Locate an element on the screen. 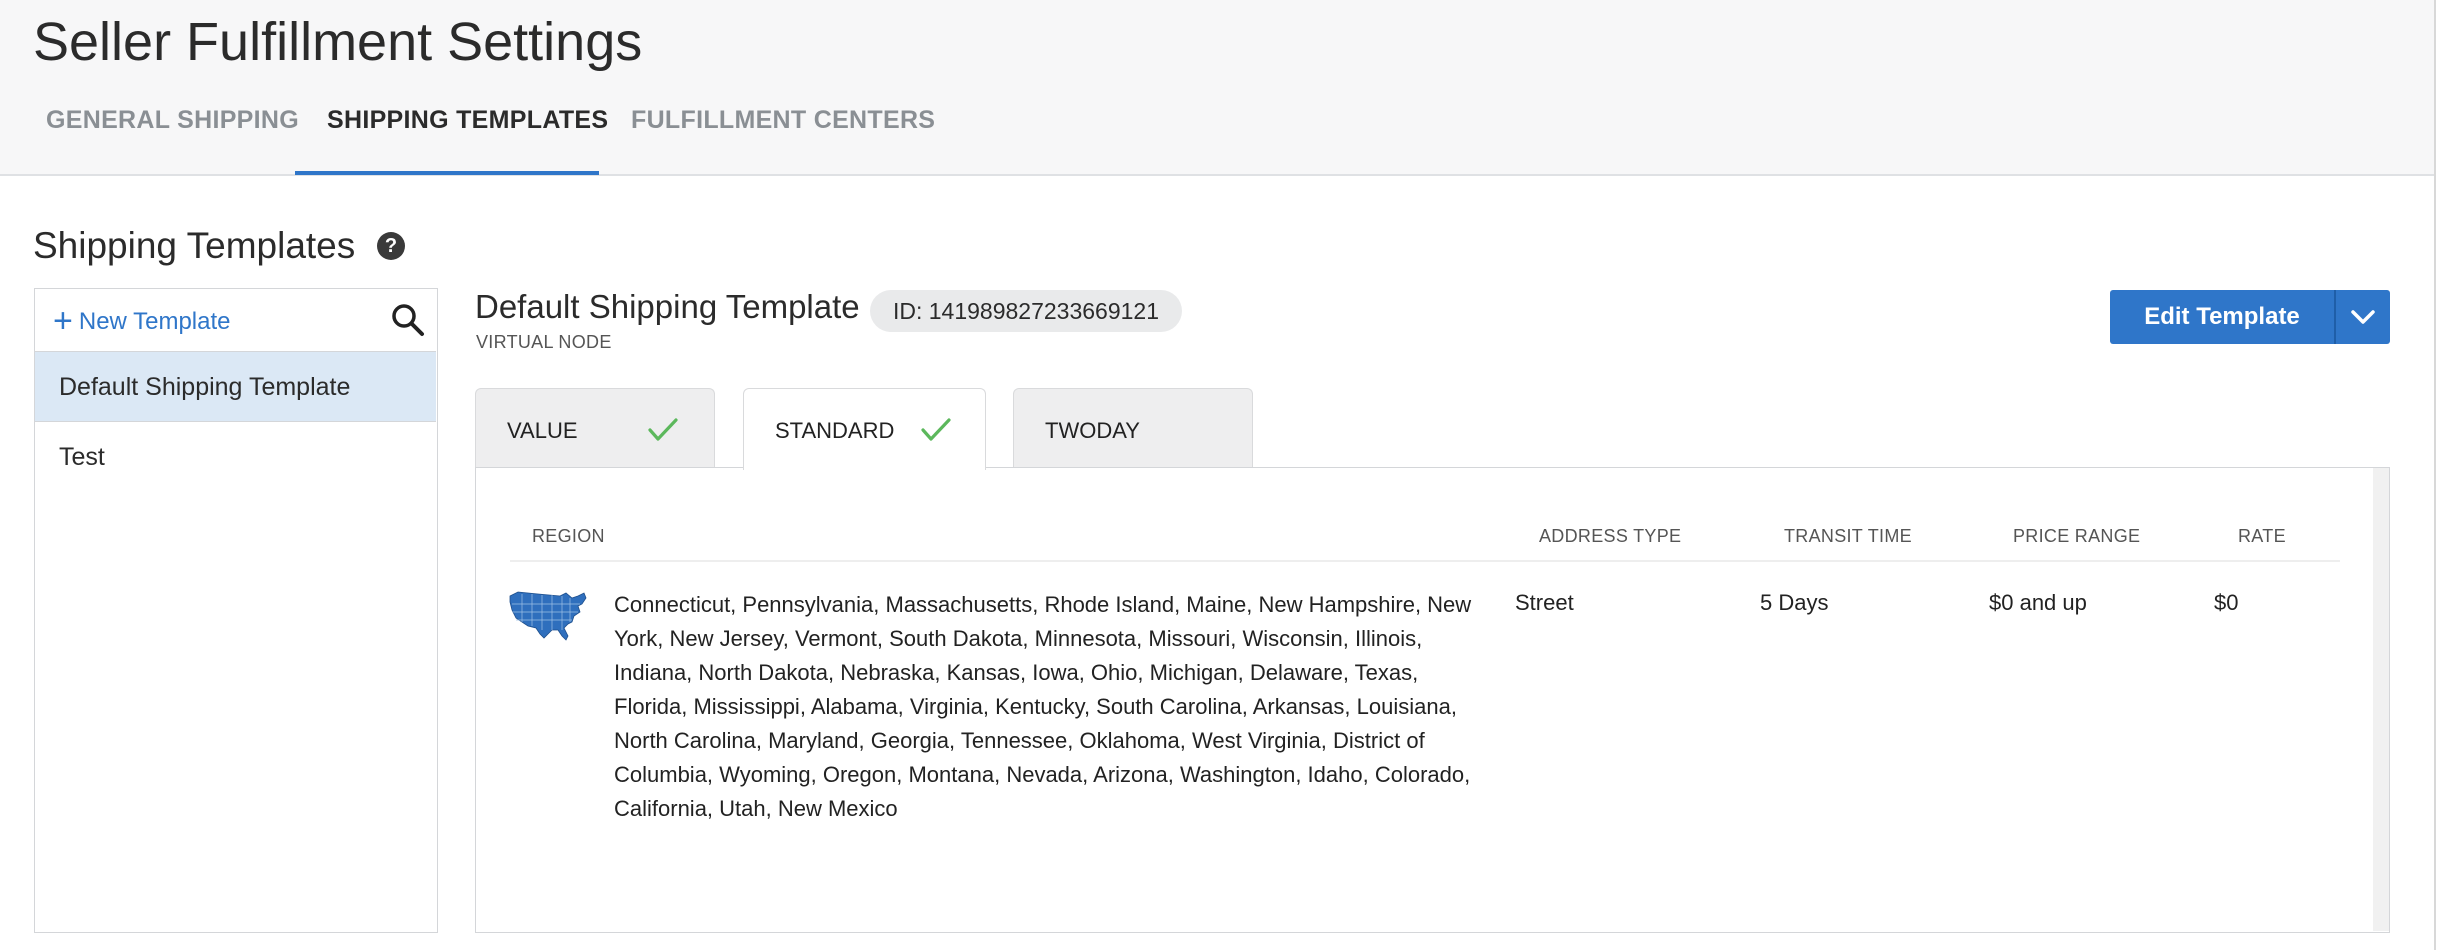 The width and height of the screenshot is (2440, 950). address-type-cell: Street is located at coordinates (1544, 602).